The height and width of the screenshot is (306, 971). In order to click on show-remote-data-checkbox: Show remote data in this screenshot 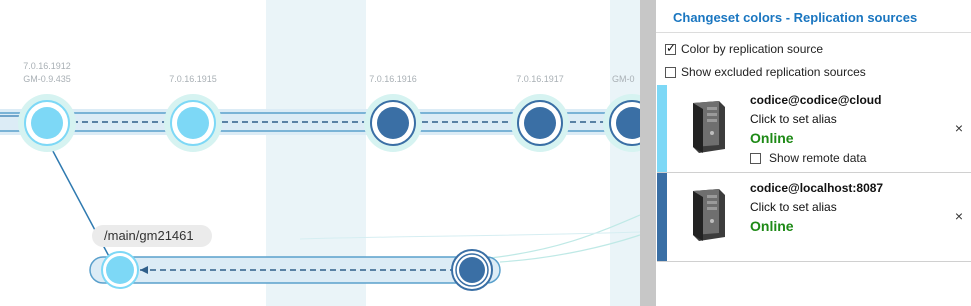, I will do `click(808, 158)`.